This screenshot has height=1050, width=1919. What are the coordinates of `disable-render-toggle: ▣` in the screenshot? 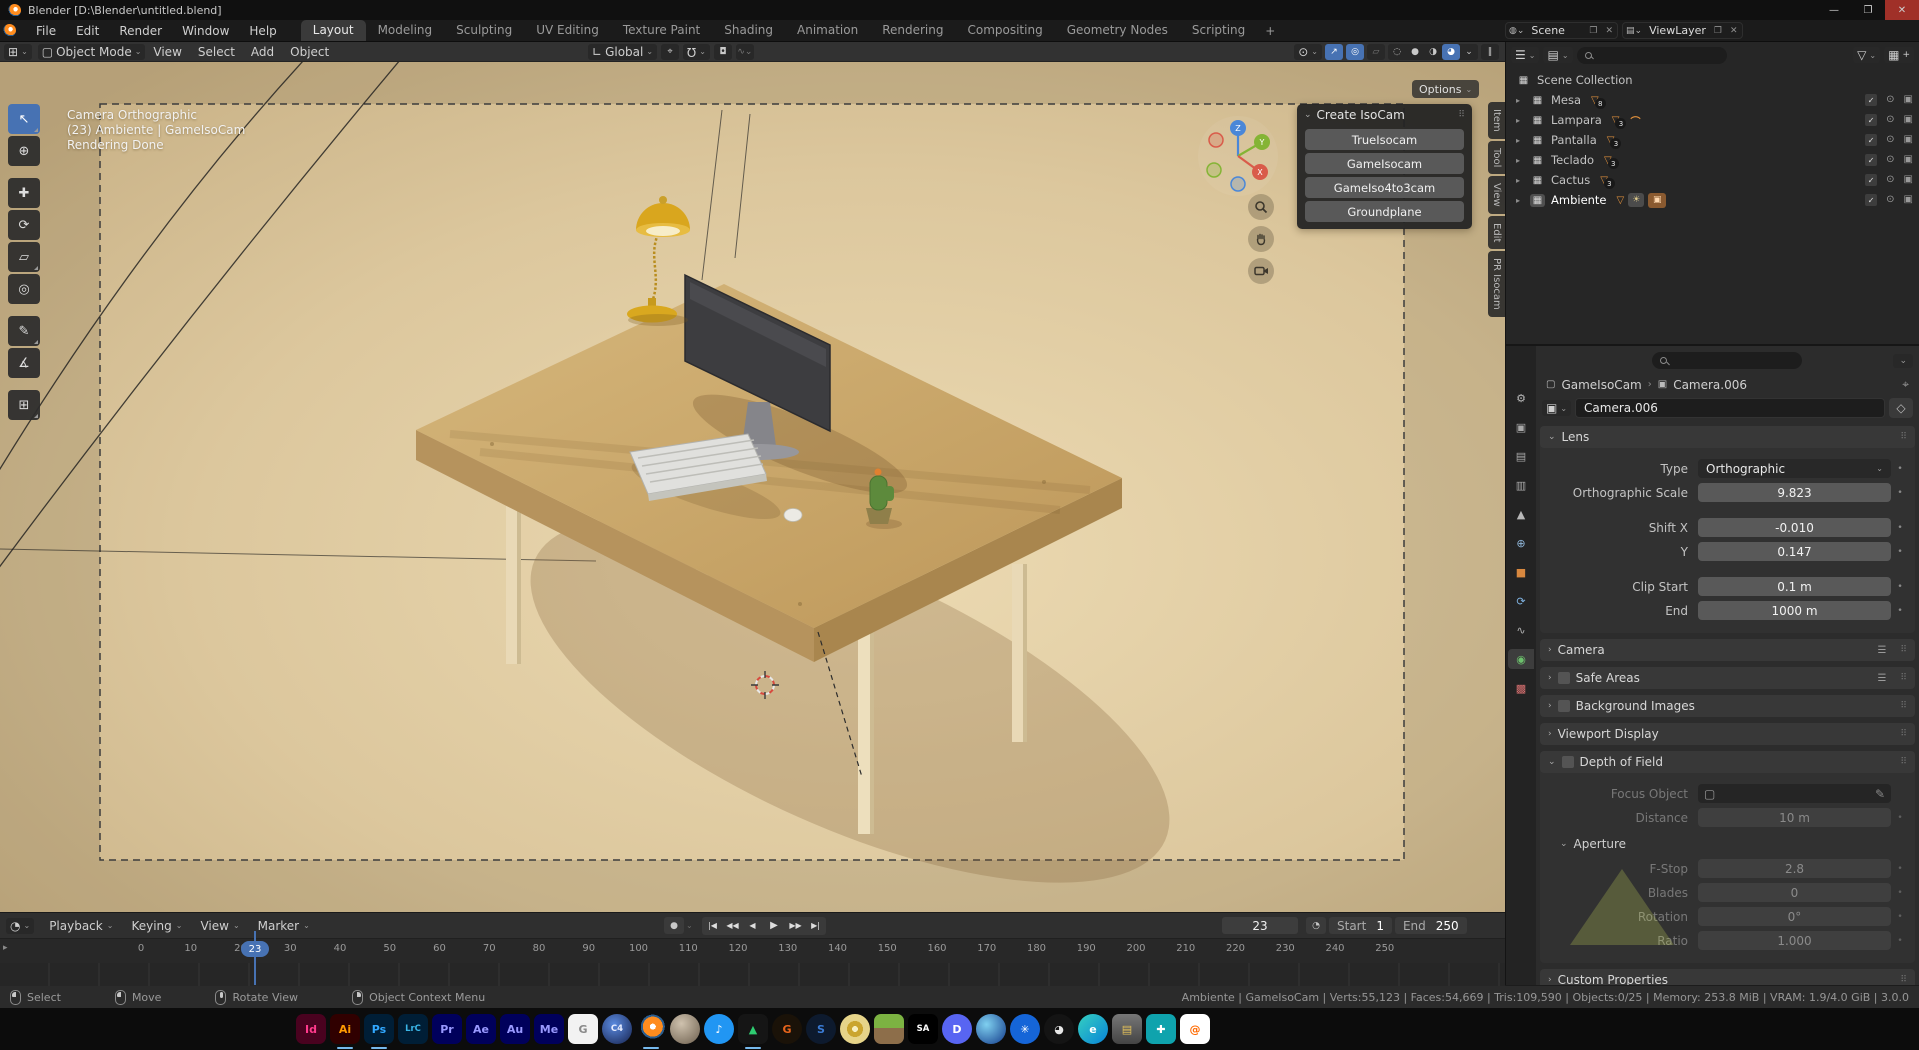 It's located at (1908, 140).